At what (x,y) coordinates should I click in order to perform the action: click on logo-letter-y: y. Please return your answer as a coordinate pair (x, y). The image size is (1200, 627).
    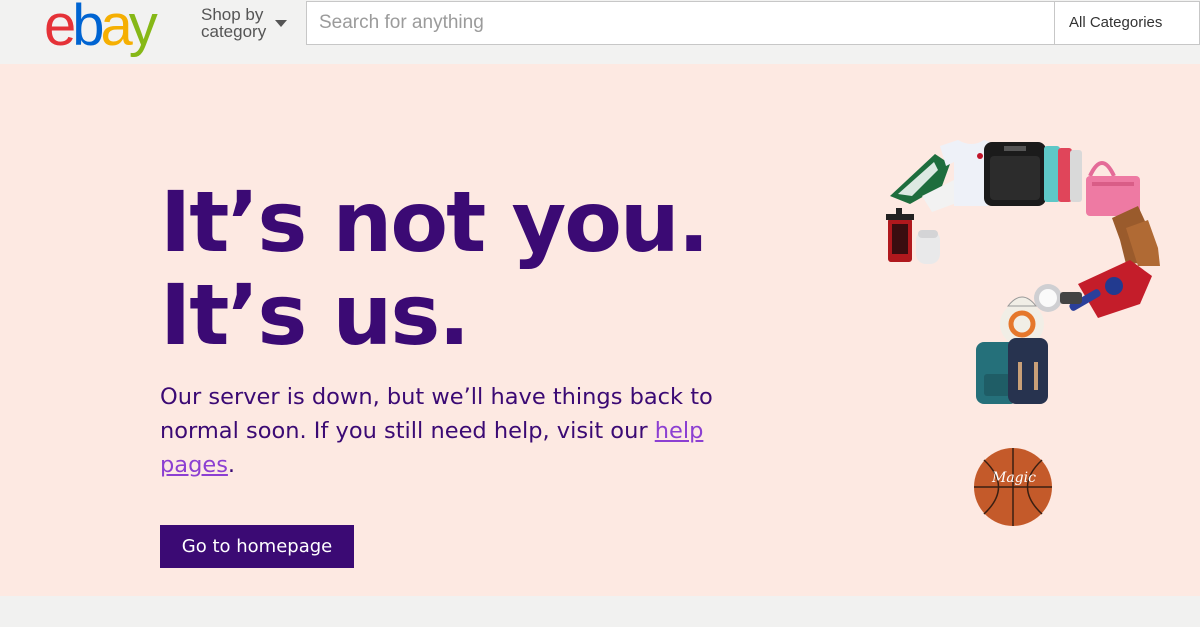
    Looking at the image, I should click on (143, 29).